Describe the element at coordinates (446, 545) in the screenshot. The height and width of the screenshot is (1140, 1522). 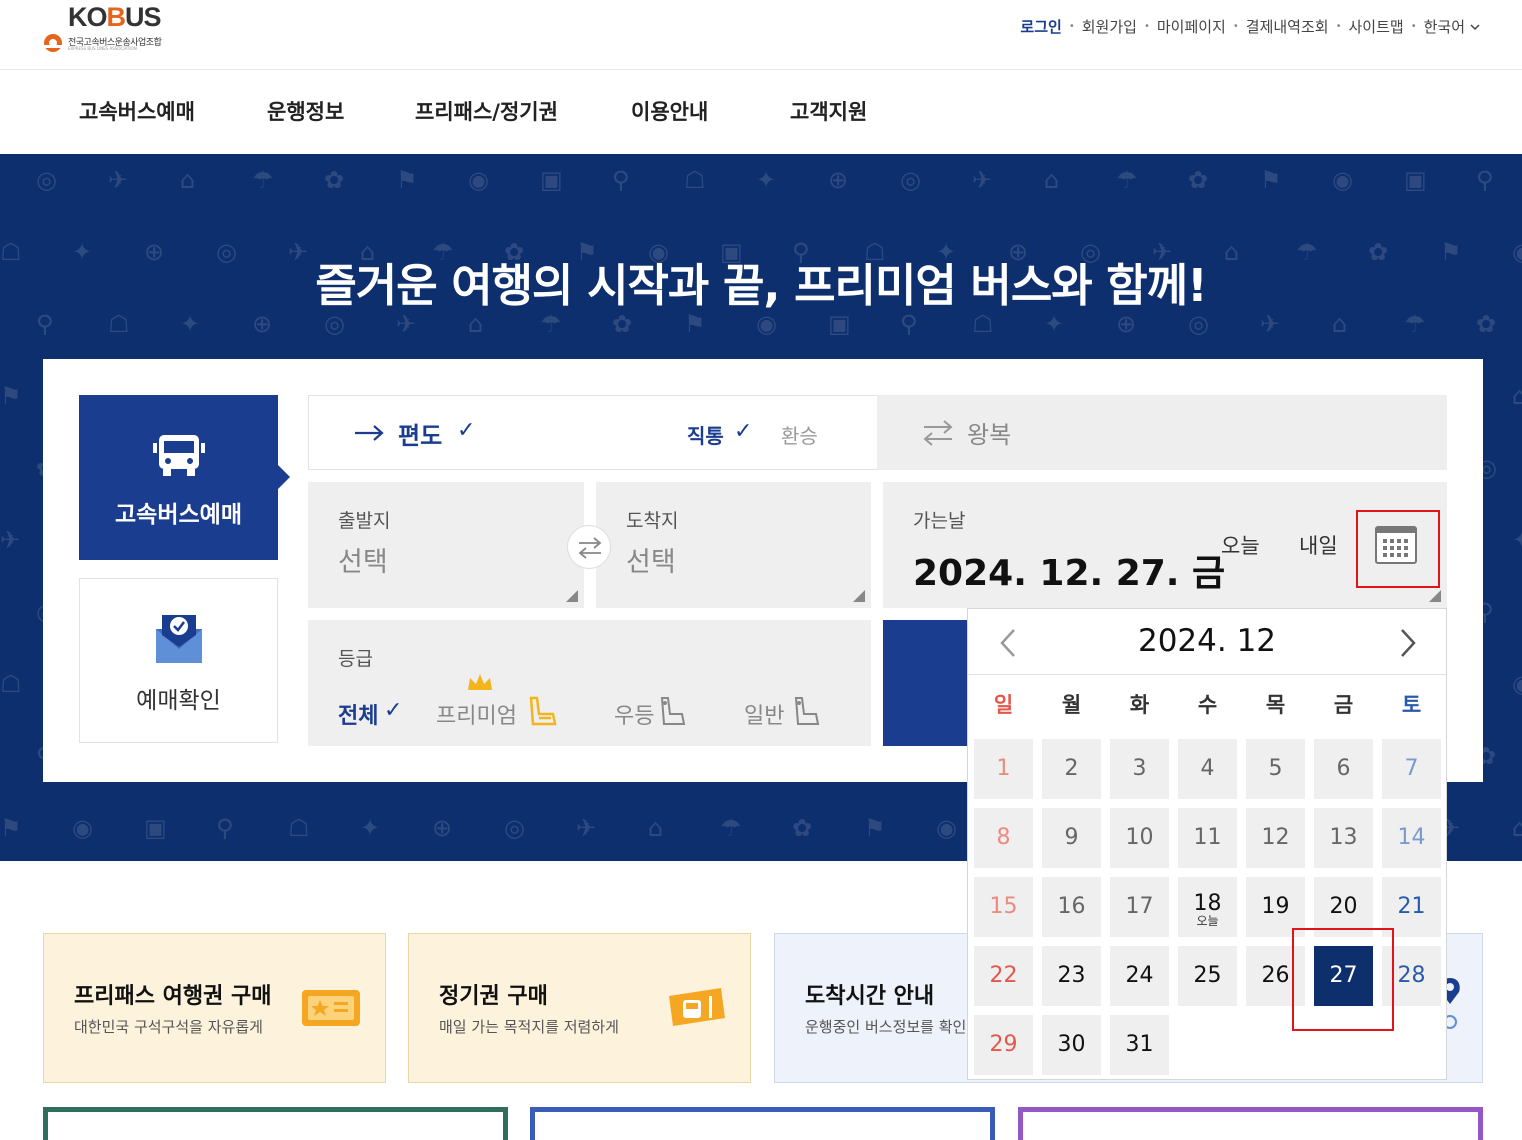
I see `departure-field: 출발지 선택` at that location.